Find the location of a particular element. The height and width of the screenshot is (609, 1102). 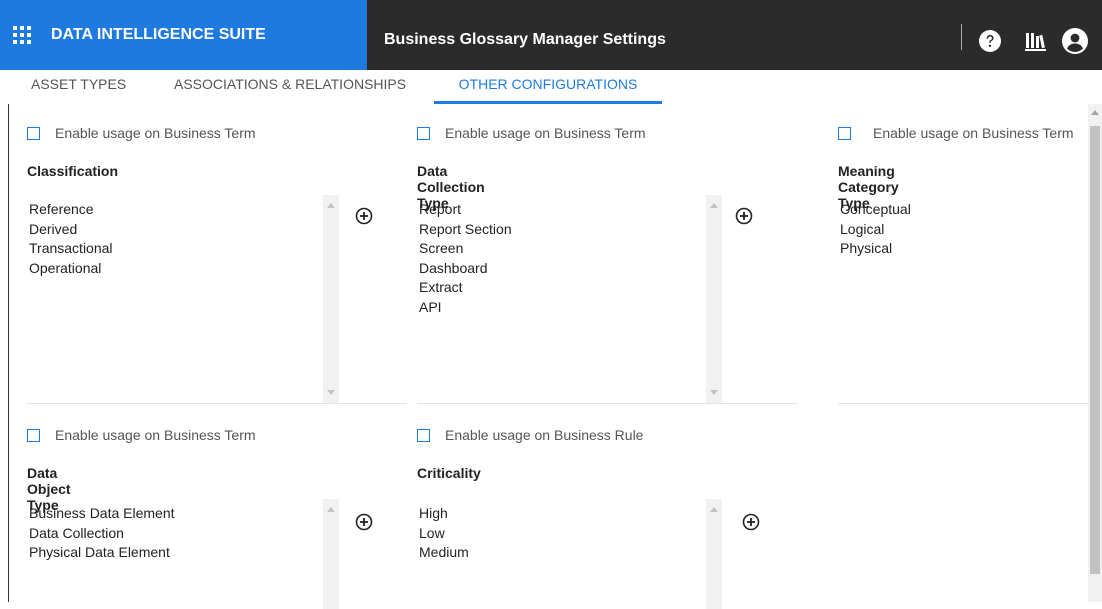

user-account-icon is located at coordinates (1075, 41).